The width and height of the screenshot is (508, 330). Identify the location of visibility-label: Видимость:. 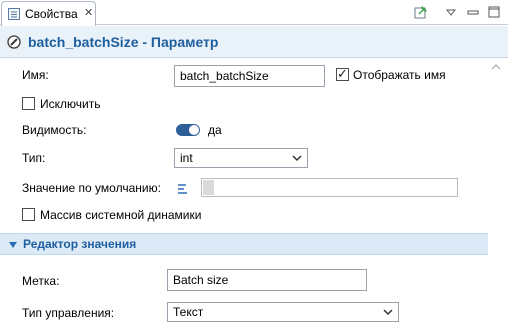
(54, 130).